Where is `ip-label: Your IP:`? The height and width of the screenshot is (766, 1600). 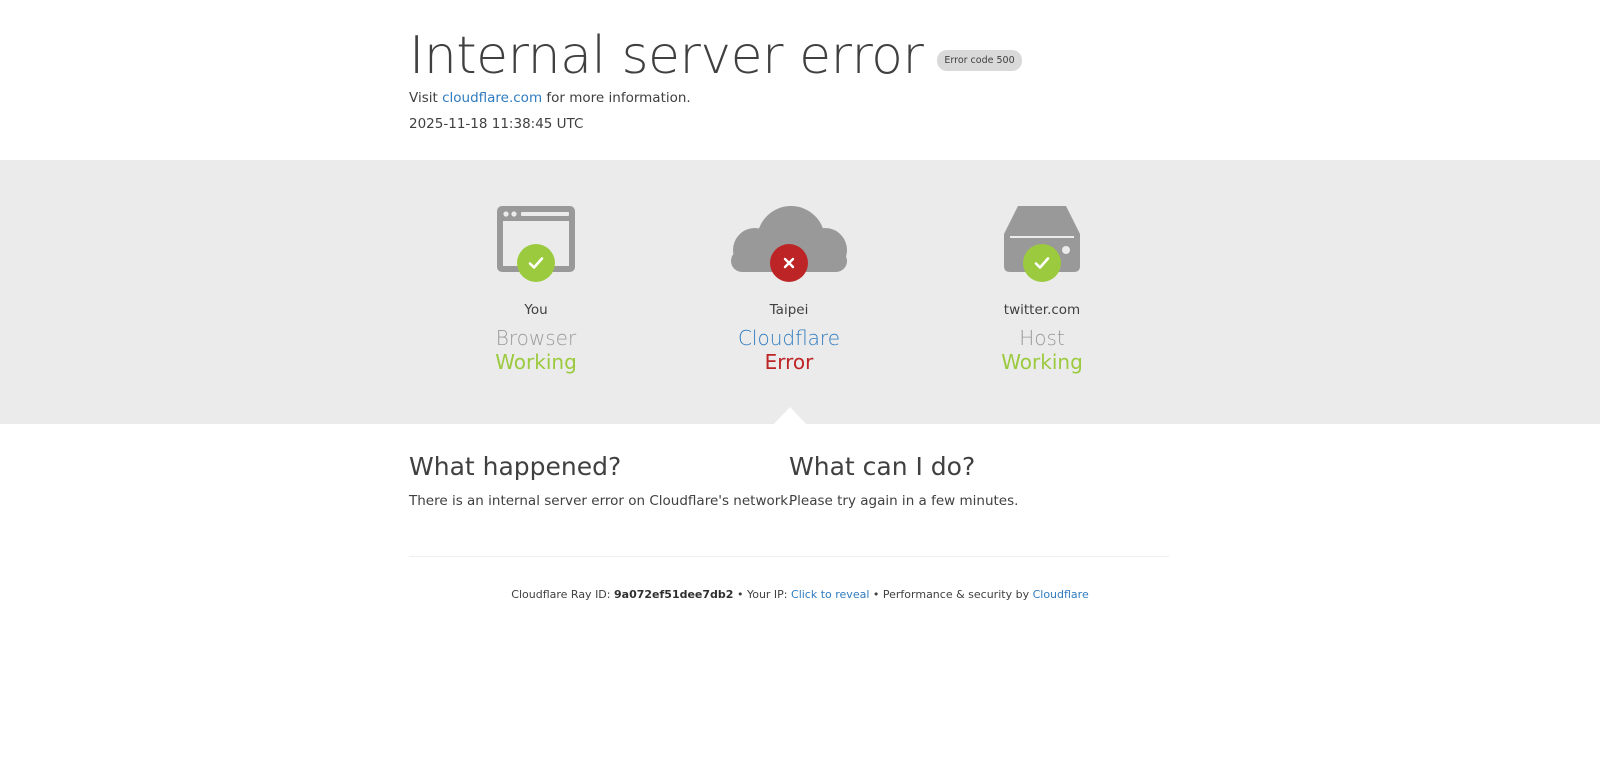
ip-label: Your IP: is located at coordinates (767, 594).